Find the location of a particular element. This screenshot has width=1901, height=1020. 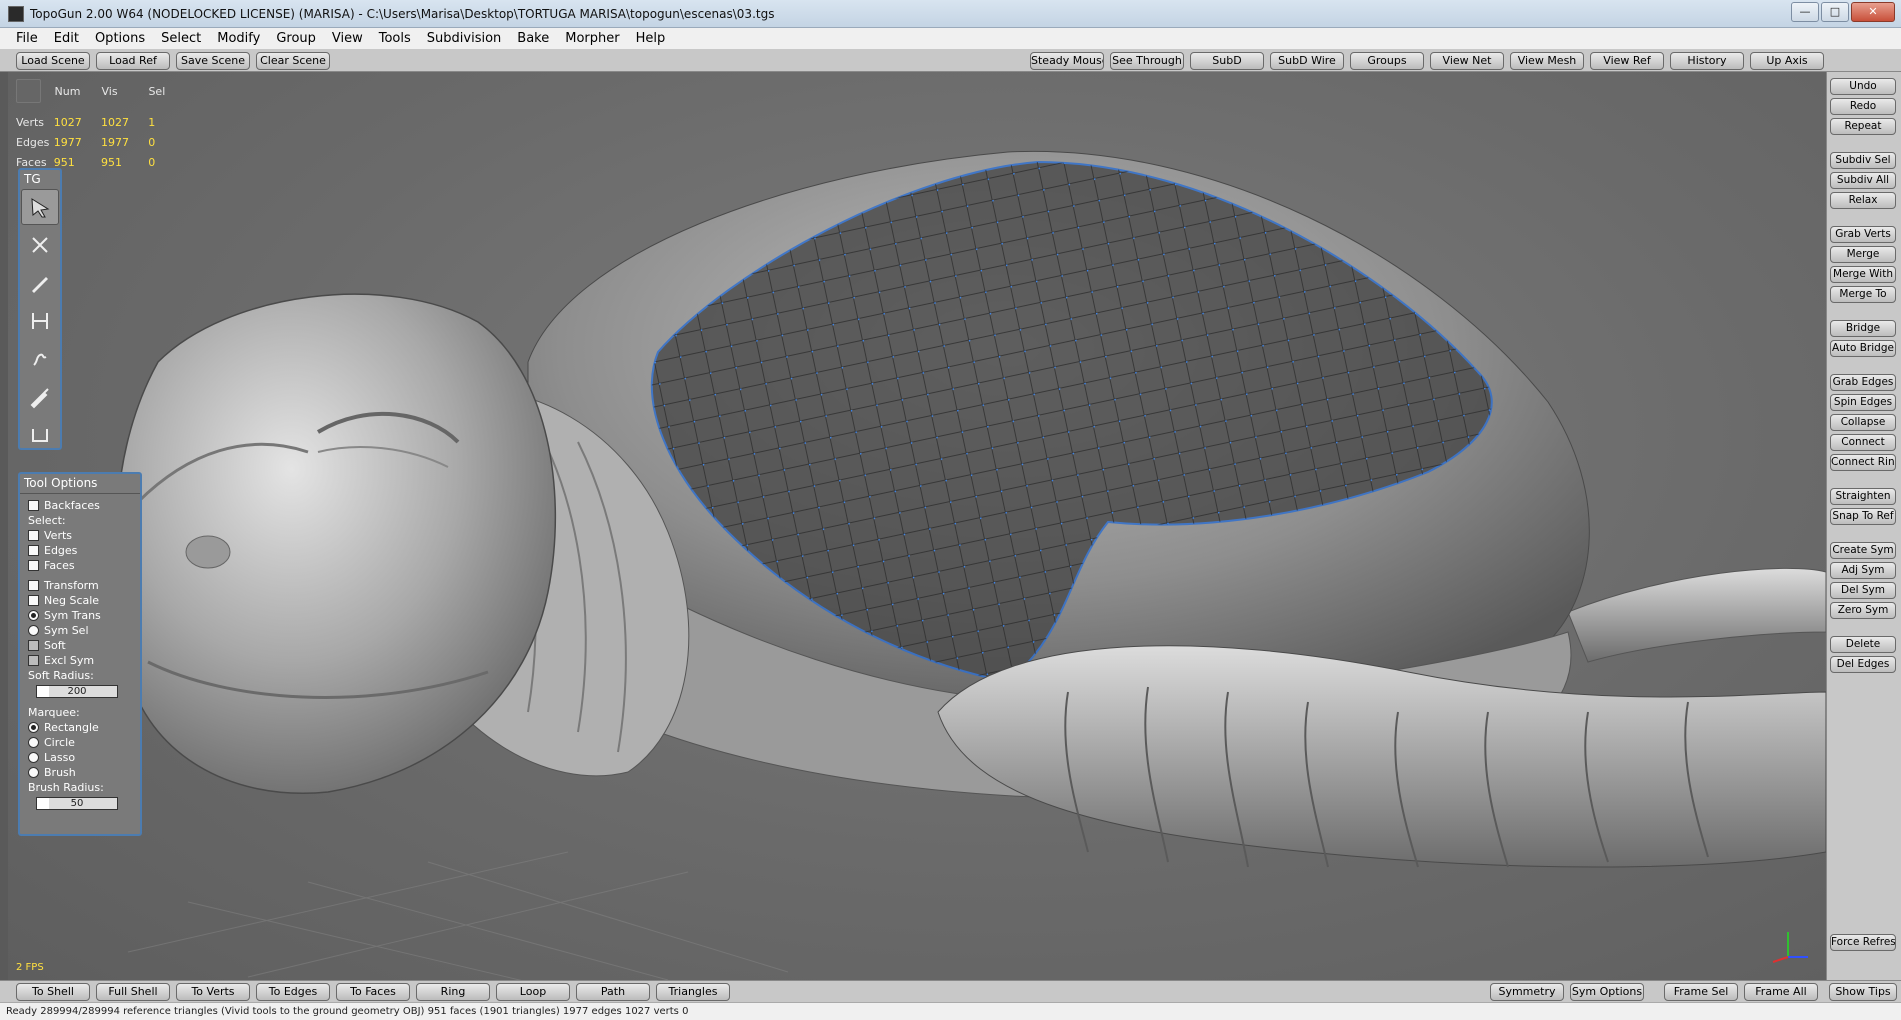

grab-verts-button: Grab Verts is located at coordinates (1863, 234).